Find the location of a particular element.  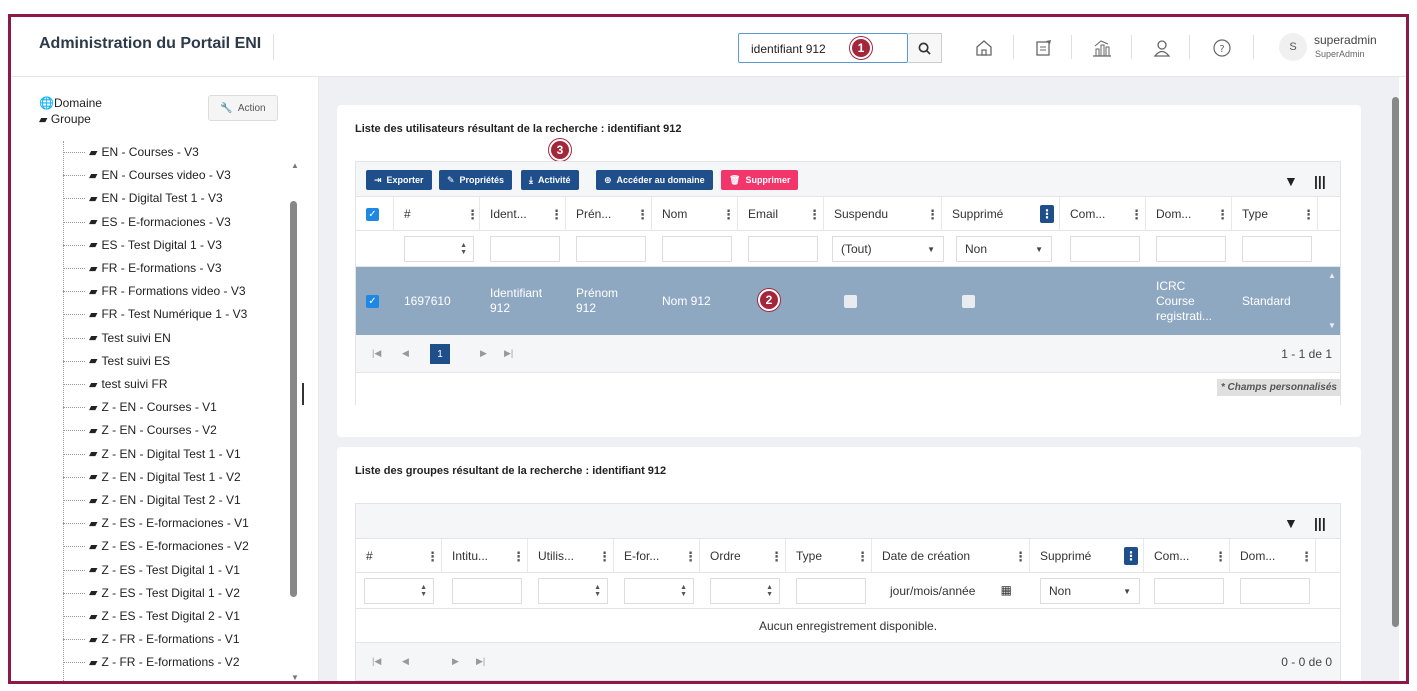

tree-item: ▰ Z - EN - Digital Test 2 - V1 is located at coordinates (165, 500).